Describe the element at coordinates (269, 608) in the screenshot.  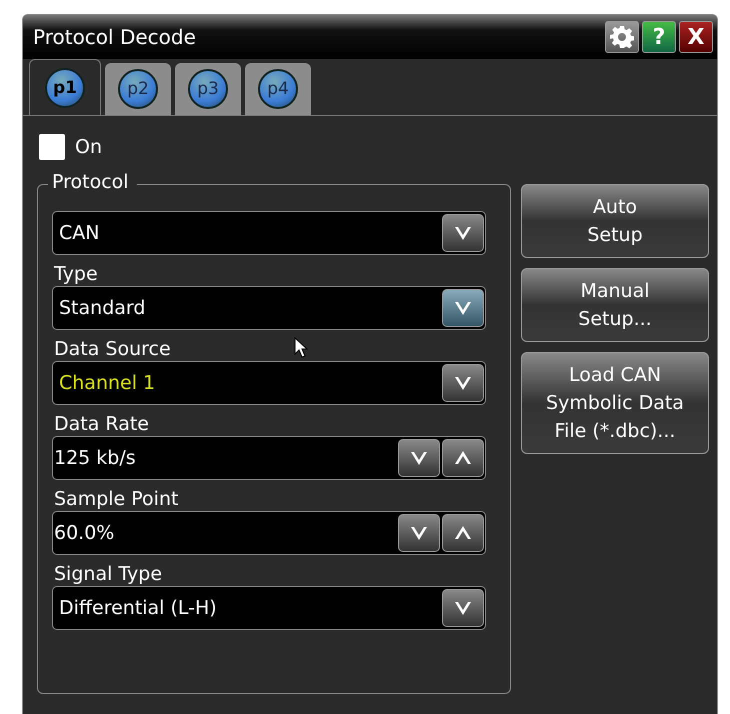
I see `dropdown-field: Differential (L-H)` at that location.